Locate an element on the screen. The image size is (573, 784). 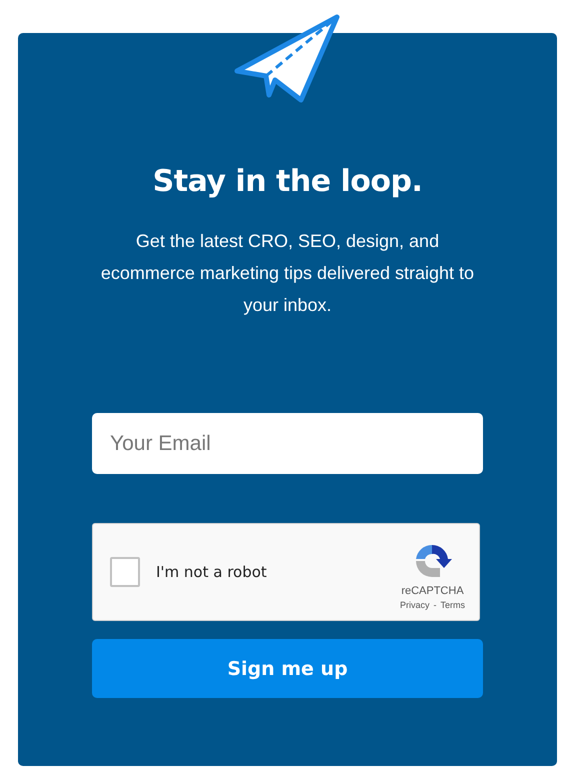
description: Get the latest CRO, SEO, design, and ecommerce marketing tips delivered straight to your inbox. is located at coordinates (288, 273).